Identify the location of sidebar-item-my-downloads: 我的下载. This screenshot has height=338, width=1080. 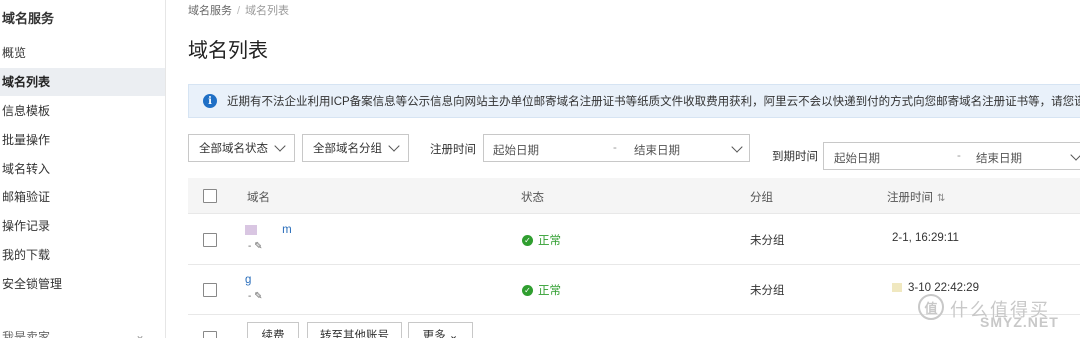
(82, 255).